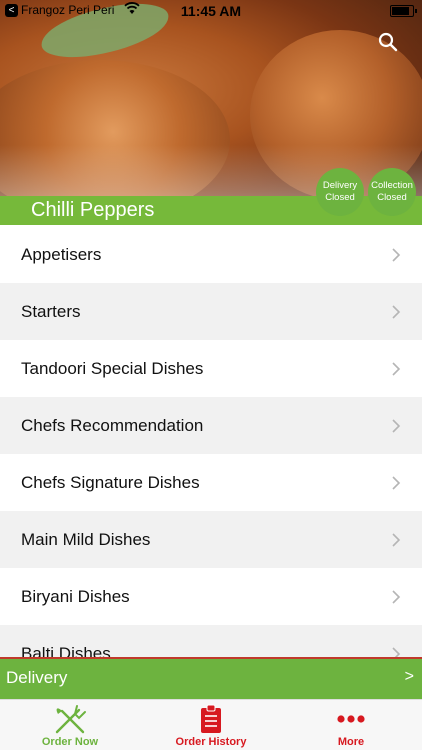 Image resolution: width=422 pixels, height=751 pixels. I want to click on clock: 11:45 AM, so click(211, 11).